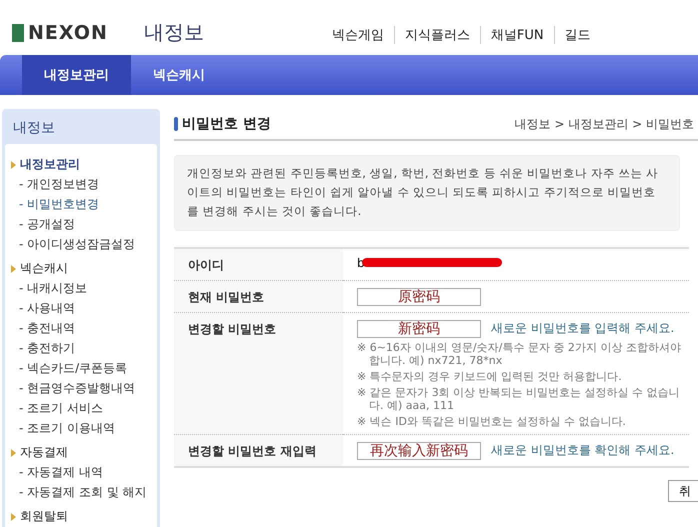 This screenshot has height=527, width=698. Describe the element at coordinates (419, 297) in the screenshot. I see `password-field: 原密码` at that location.